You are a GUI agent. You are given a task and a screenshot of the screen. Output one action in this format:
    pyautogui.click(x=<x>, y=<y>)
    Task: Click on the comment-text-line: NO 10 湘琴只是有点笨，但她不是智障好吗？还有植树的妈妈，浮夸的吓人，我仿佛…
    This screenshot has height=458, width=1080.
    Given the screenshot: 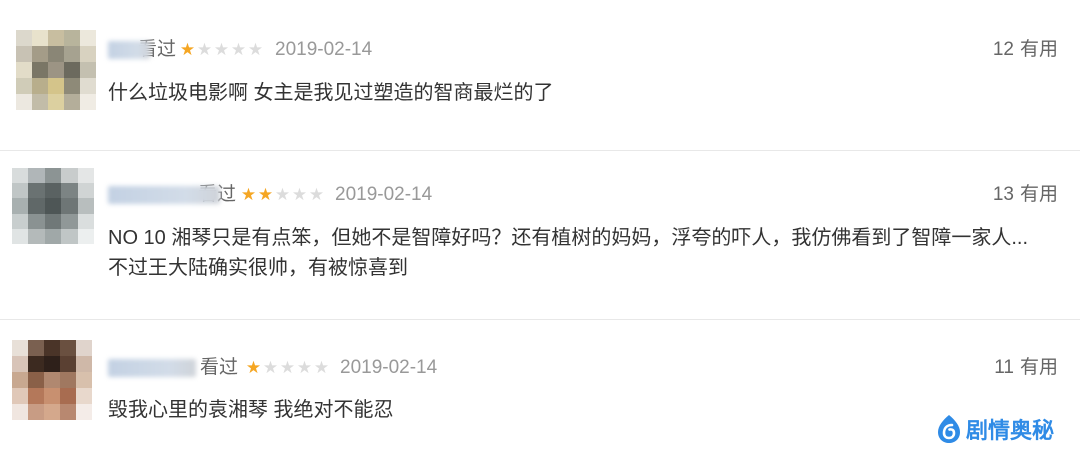 What is the action you would take?
    pyautogui.click(x=568, y=238)
    